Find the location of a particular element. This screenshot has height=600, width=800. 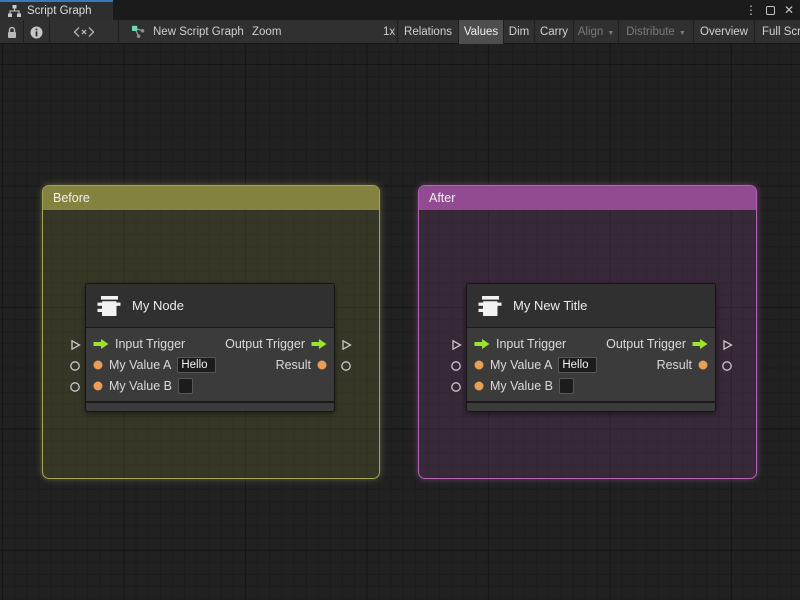

group-before-header: Before is located at coordinates (211, 198).